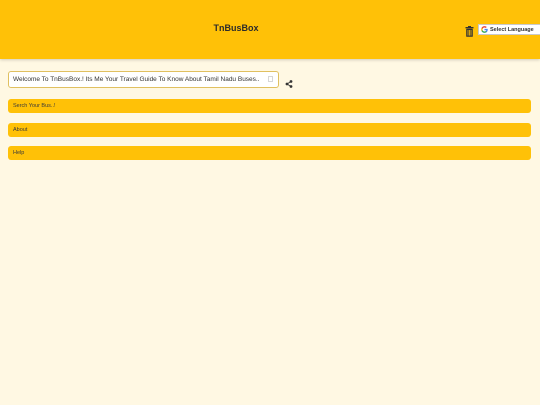 This screenshot has width=540, height=405. Describe the element at coordinates (143, 79) in the screenshot. I see `welcome-text-input` at that location.